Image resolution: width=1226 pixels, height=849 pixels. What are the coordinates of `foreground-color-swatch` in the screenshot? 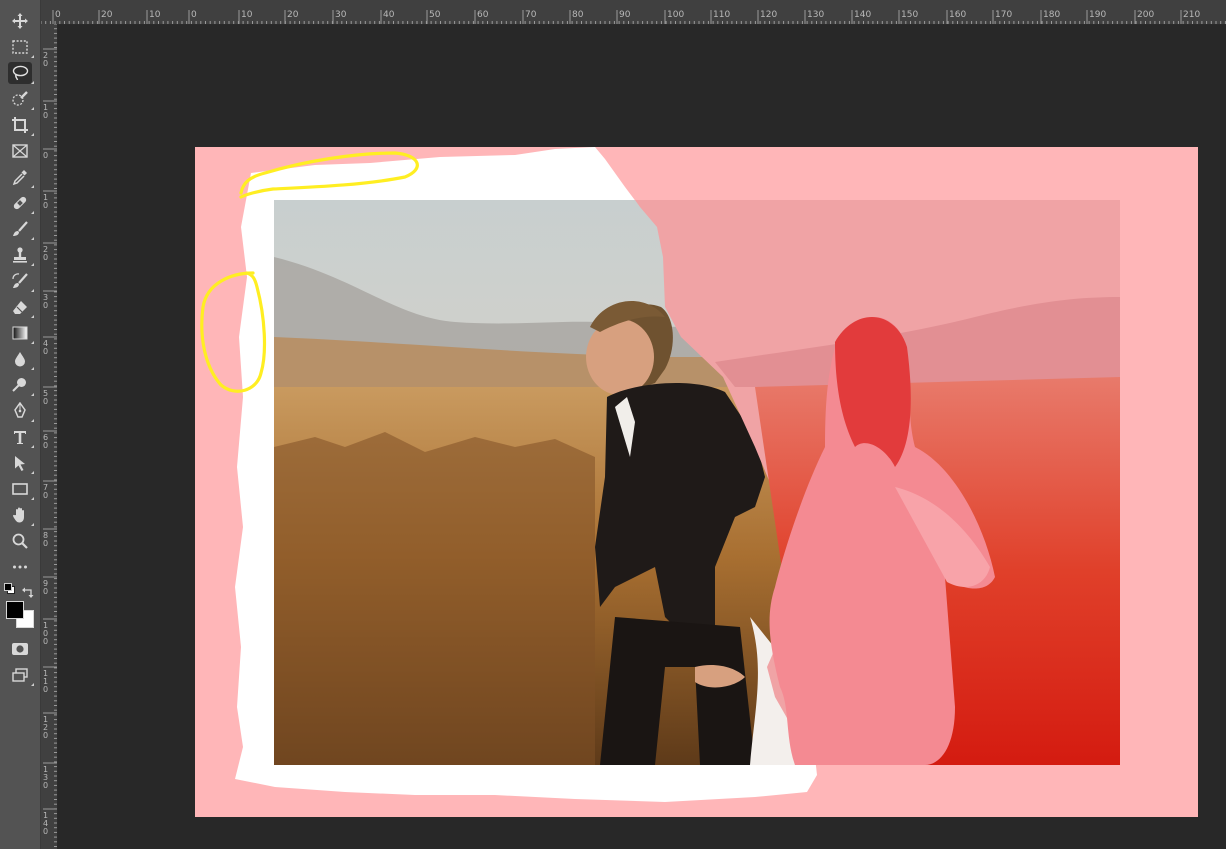 It's located at (15, 610).